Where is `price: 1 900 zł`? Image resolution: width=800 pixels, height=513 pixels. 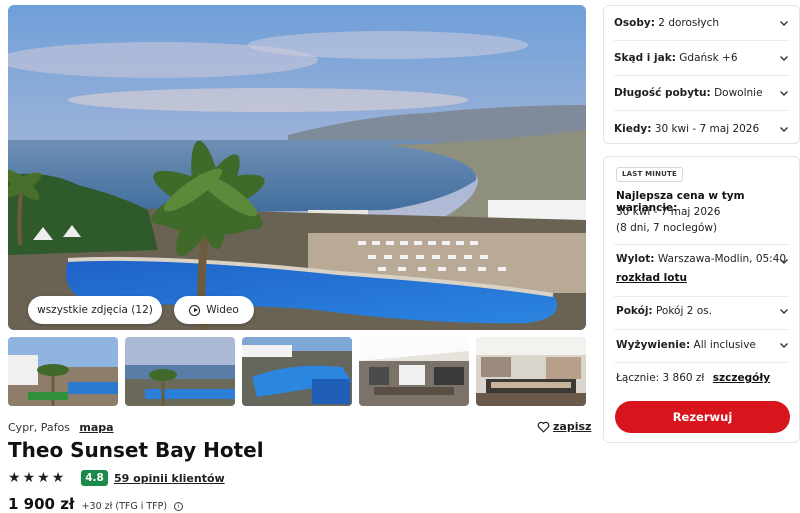
price: 1 900 zł is located at coordinates (41, 504).